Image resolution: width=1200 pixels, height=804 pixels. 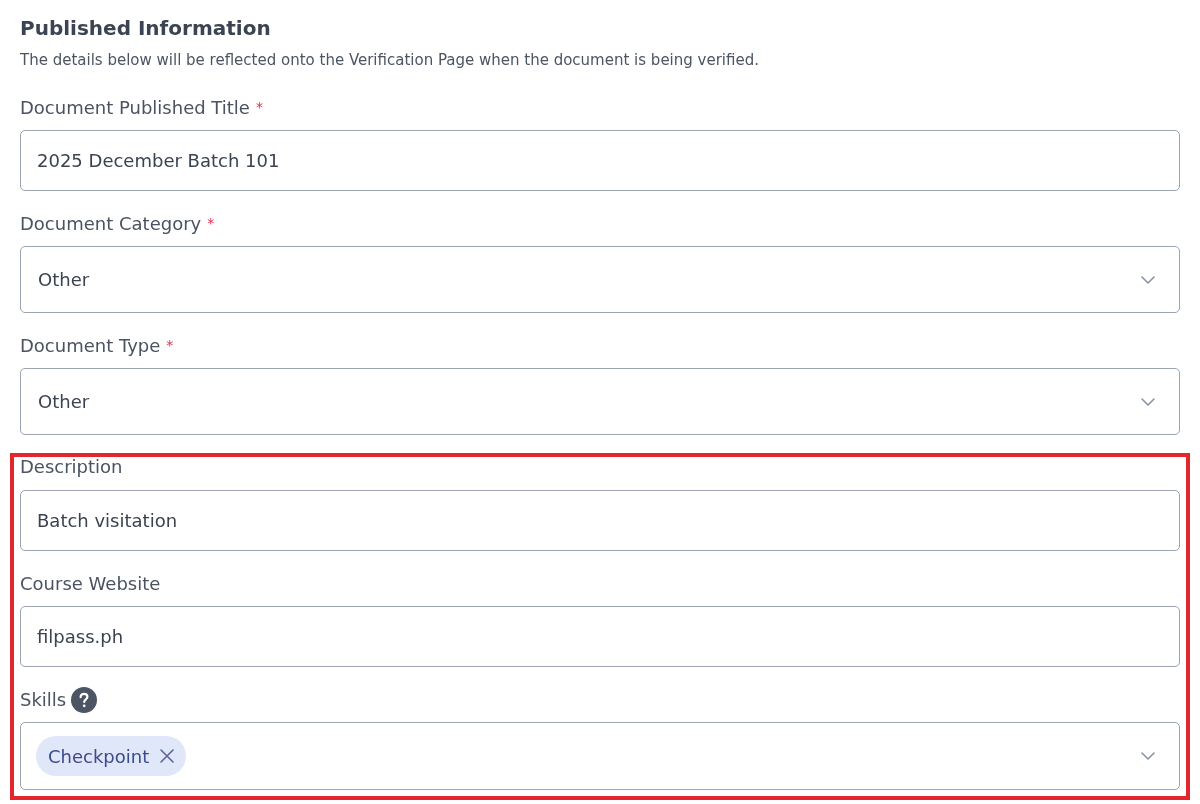 What do you see at coordinates (600, 160) in the screenshot?
I see `text-input: 2025 December Batch 101` at bounding box center [600, 160].